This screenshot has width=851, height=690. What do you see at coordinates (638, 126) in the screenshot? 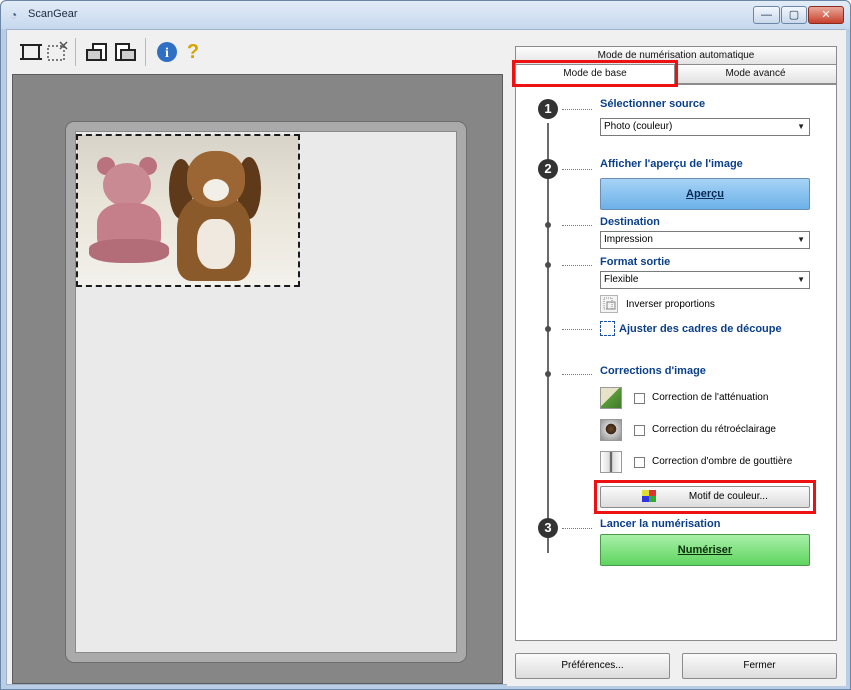
I see `source-select-value: Photo (couleur)` at bounding box center [638, 126].